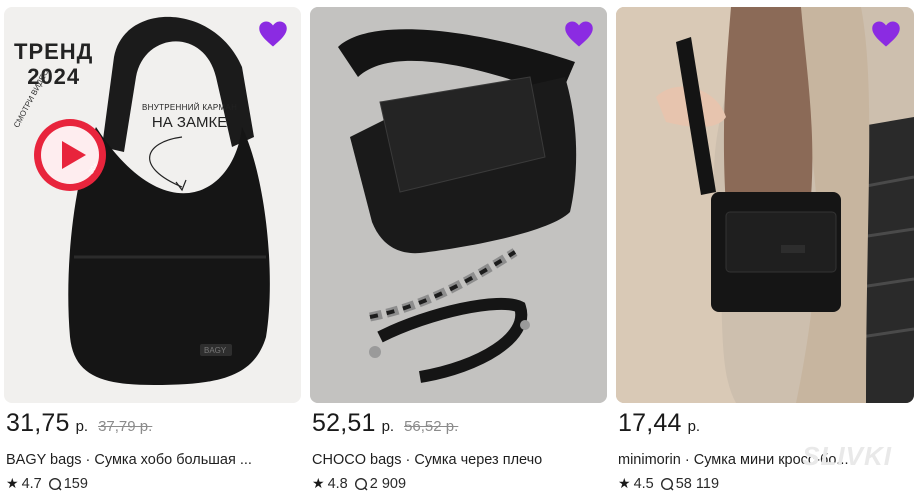  I want to click on reviews-count: 58 119, so click(697, 483).